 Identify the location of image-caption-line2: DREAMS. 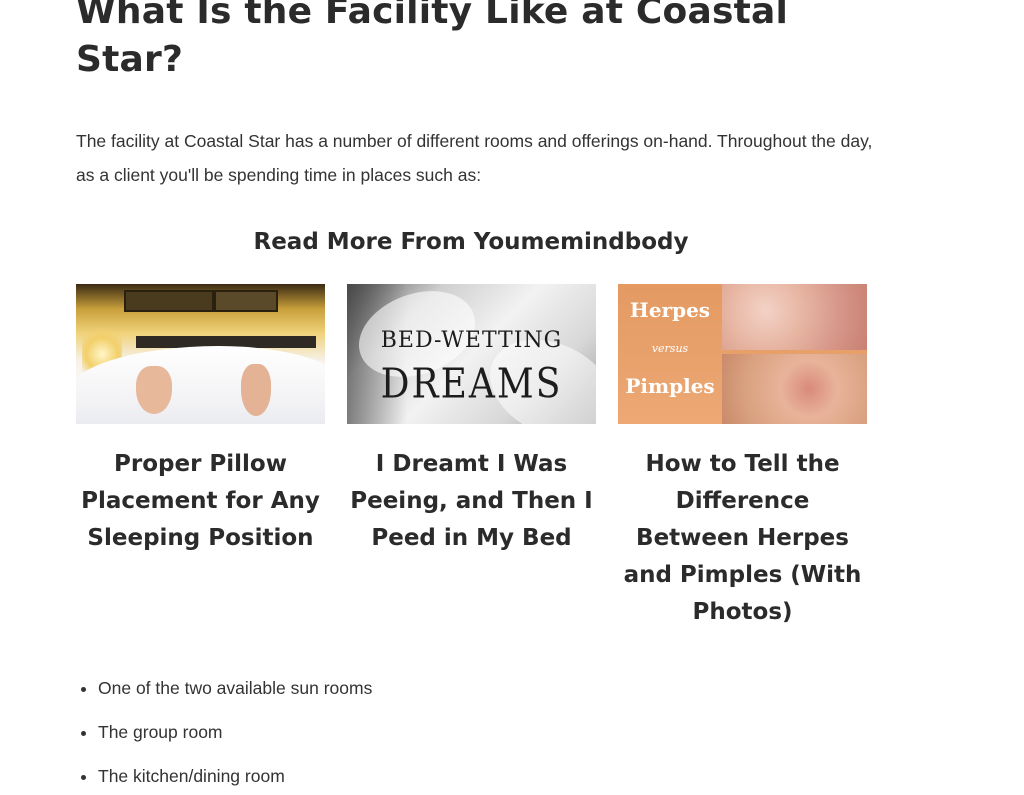
(471, 384).